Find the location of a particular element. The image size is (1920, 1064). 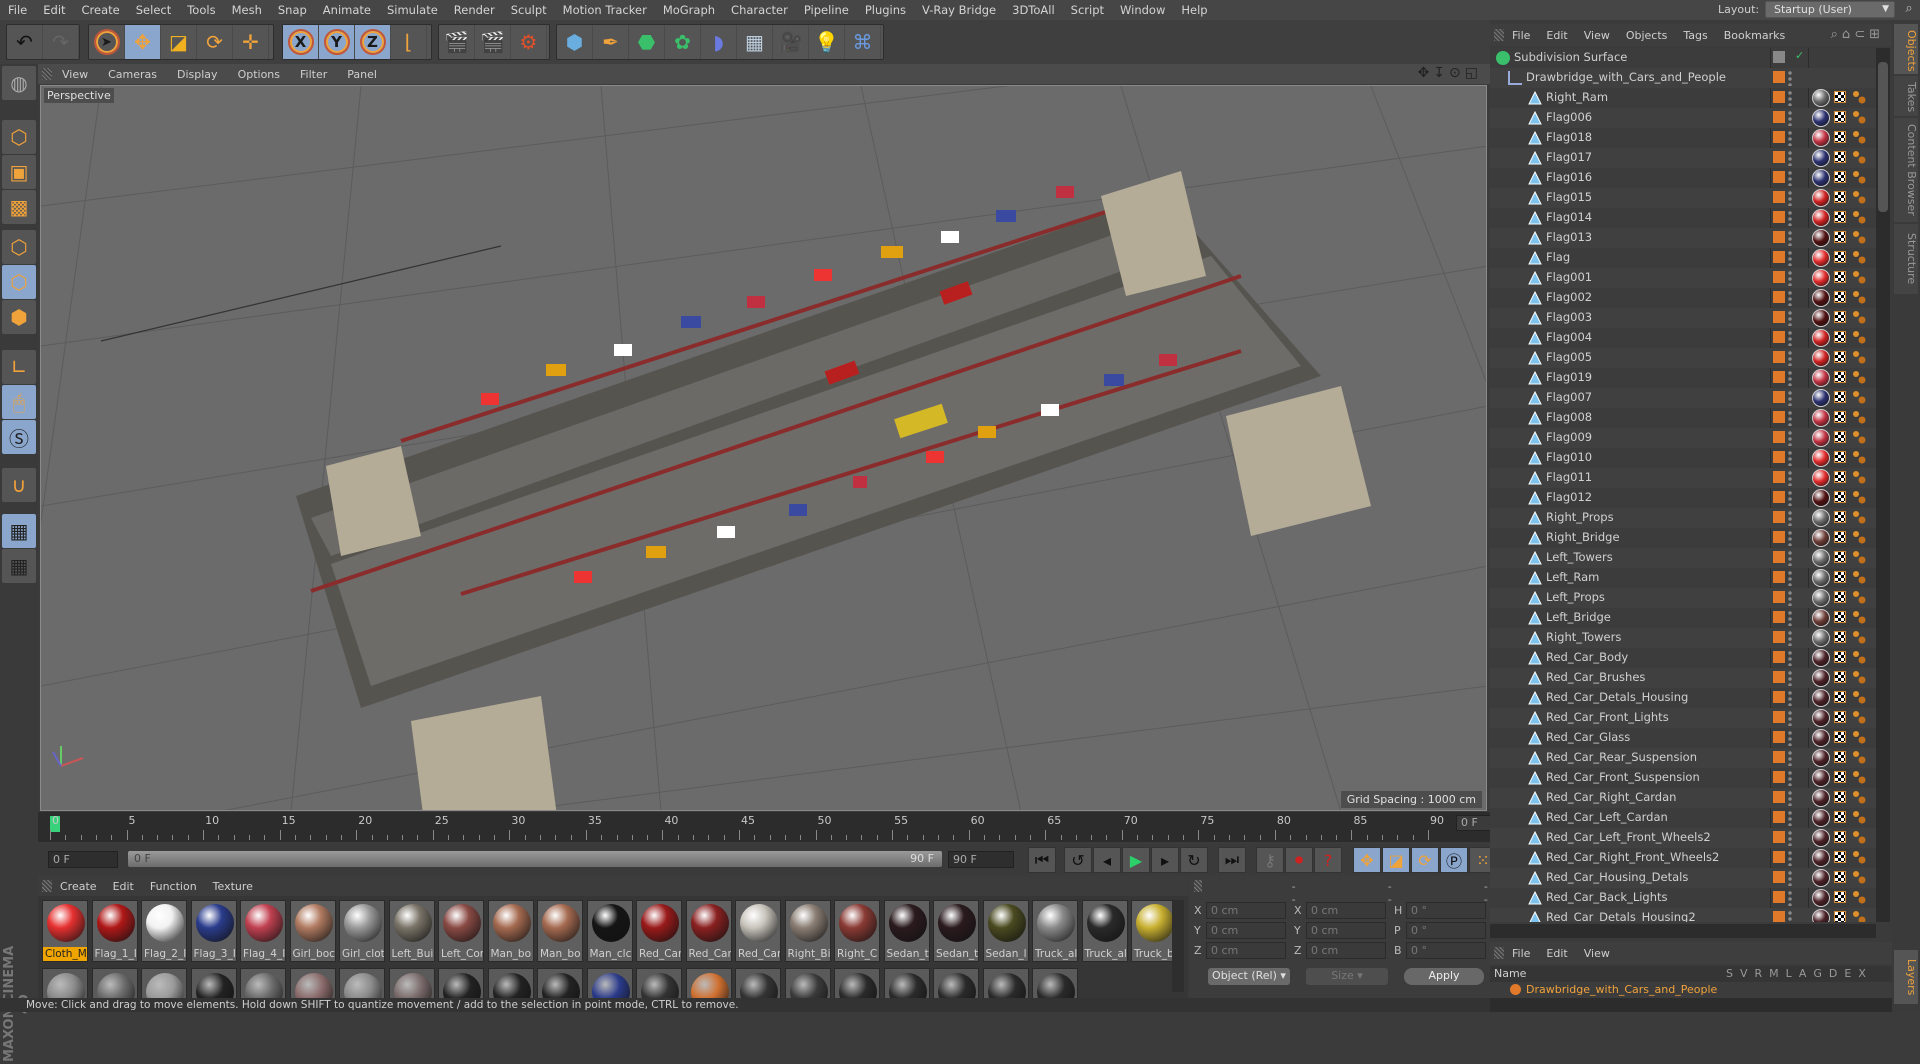

object-row: Red_Car_Back_Lights is located at coordinates (1683, 898).